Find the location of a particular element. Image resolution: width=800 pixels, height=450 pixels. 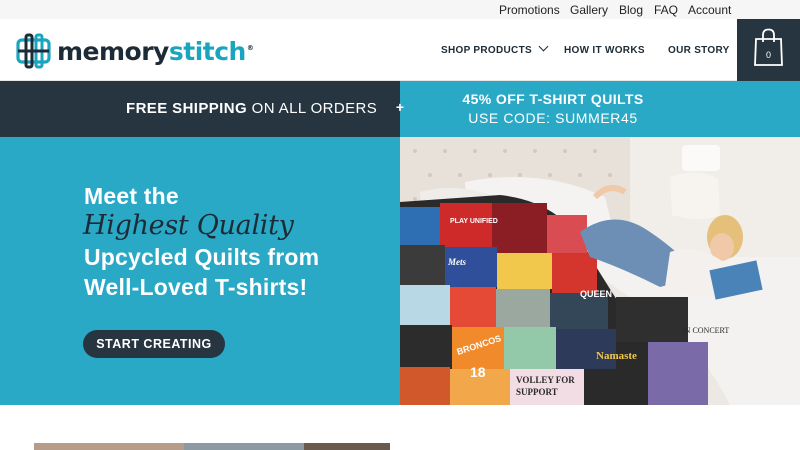

quilt-print-support: SUPPORT is located at coordinates (537, 392).